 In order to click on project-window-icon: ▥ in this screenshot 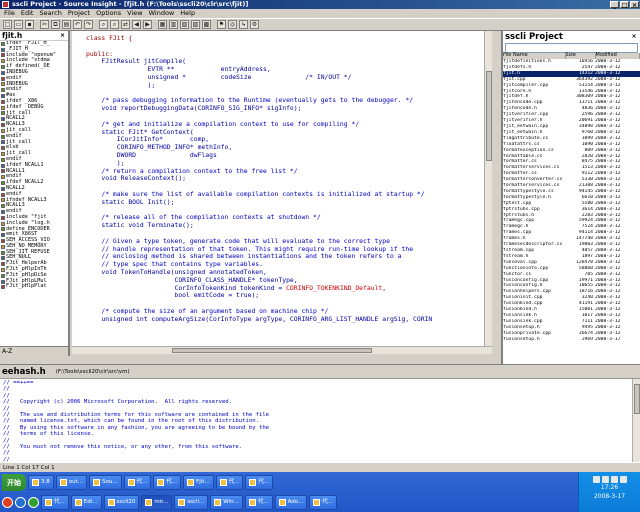, I will do `click(173, 24)`.